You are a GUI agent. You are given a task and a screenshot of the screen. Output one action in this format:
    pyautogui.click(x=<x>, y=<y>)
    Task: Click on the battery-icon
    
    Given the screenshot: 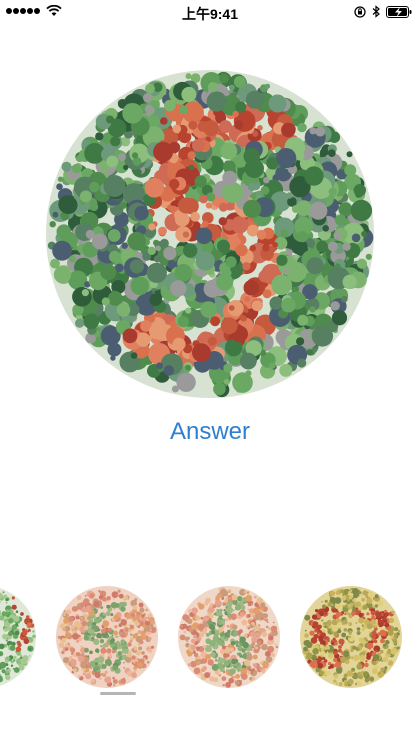 What is the action you would take?
    pyautogui.click(x=399, y=11)
    